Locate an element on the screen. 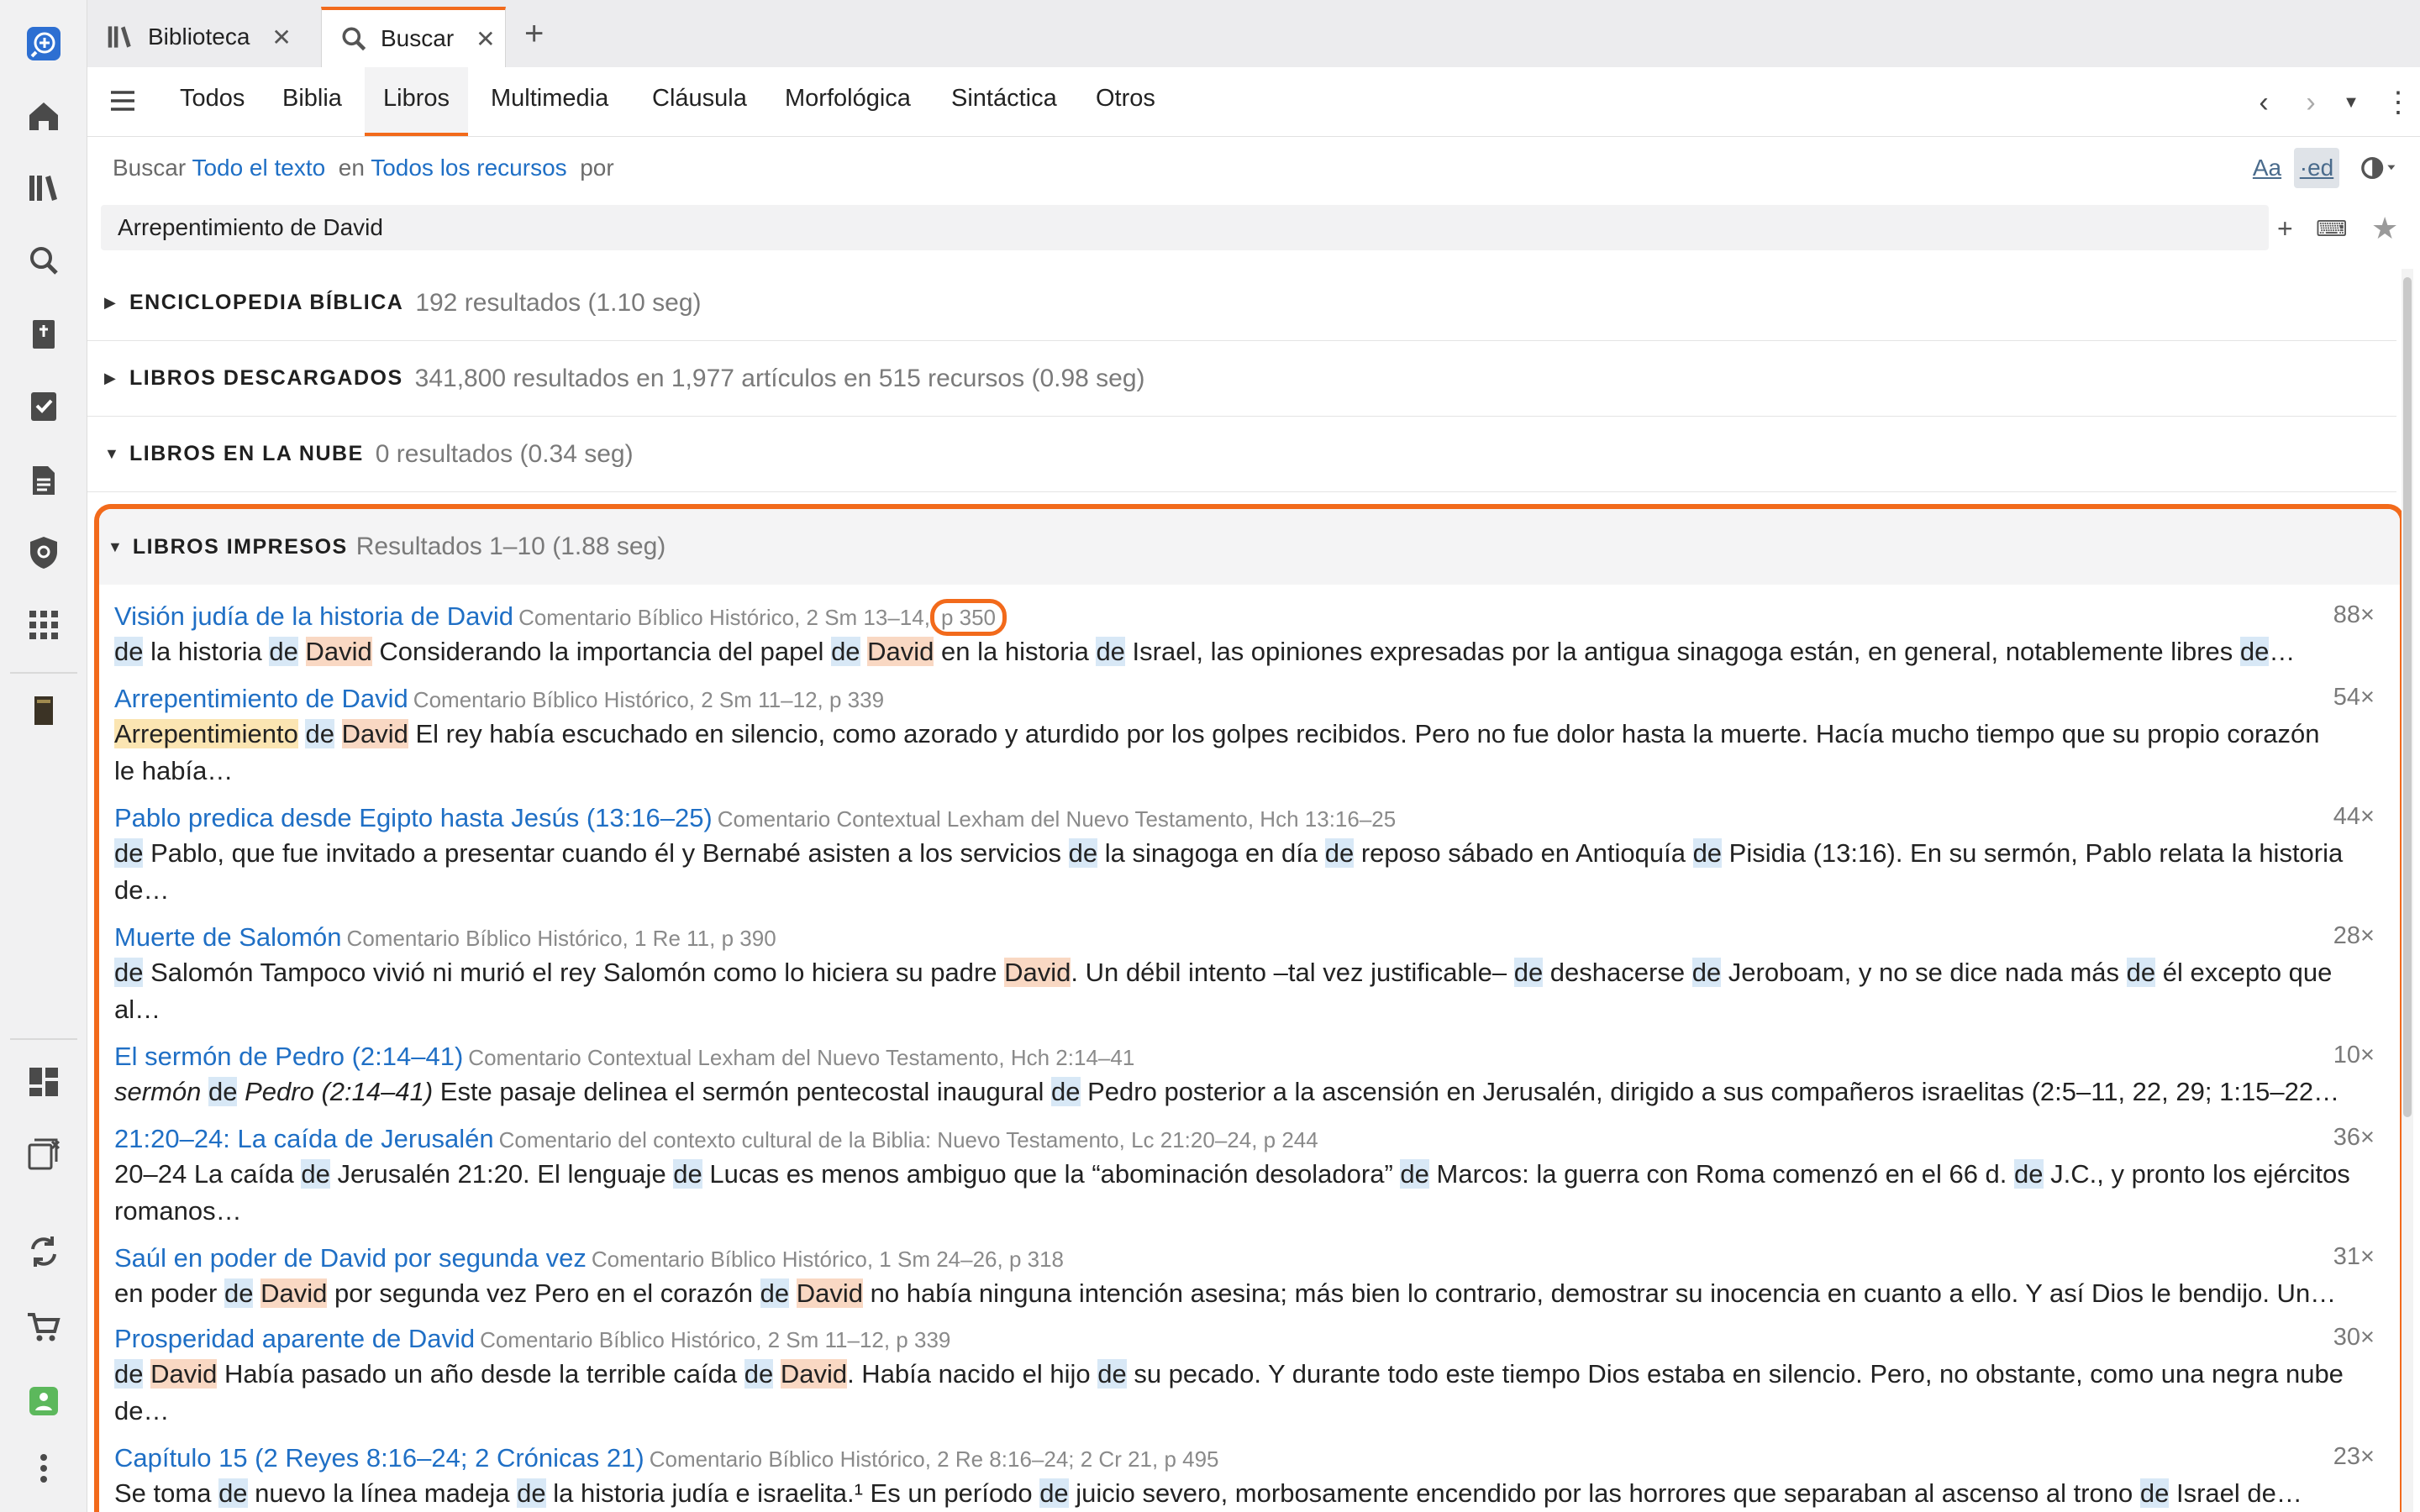 The height and width of the screenshot is (1512, 2420). tasks-icon is located at coordinates (43, 406).